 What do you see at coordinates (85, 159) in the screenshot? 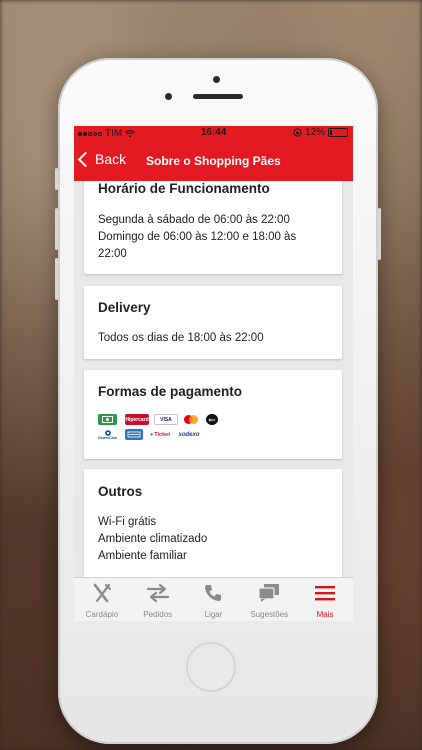
I see `chevron-left-icon` at bounding box center [85, 159].